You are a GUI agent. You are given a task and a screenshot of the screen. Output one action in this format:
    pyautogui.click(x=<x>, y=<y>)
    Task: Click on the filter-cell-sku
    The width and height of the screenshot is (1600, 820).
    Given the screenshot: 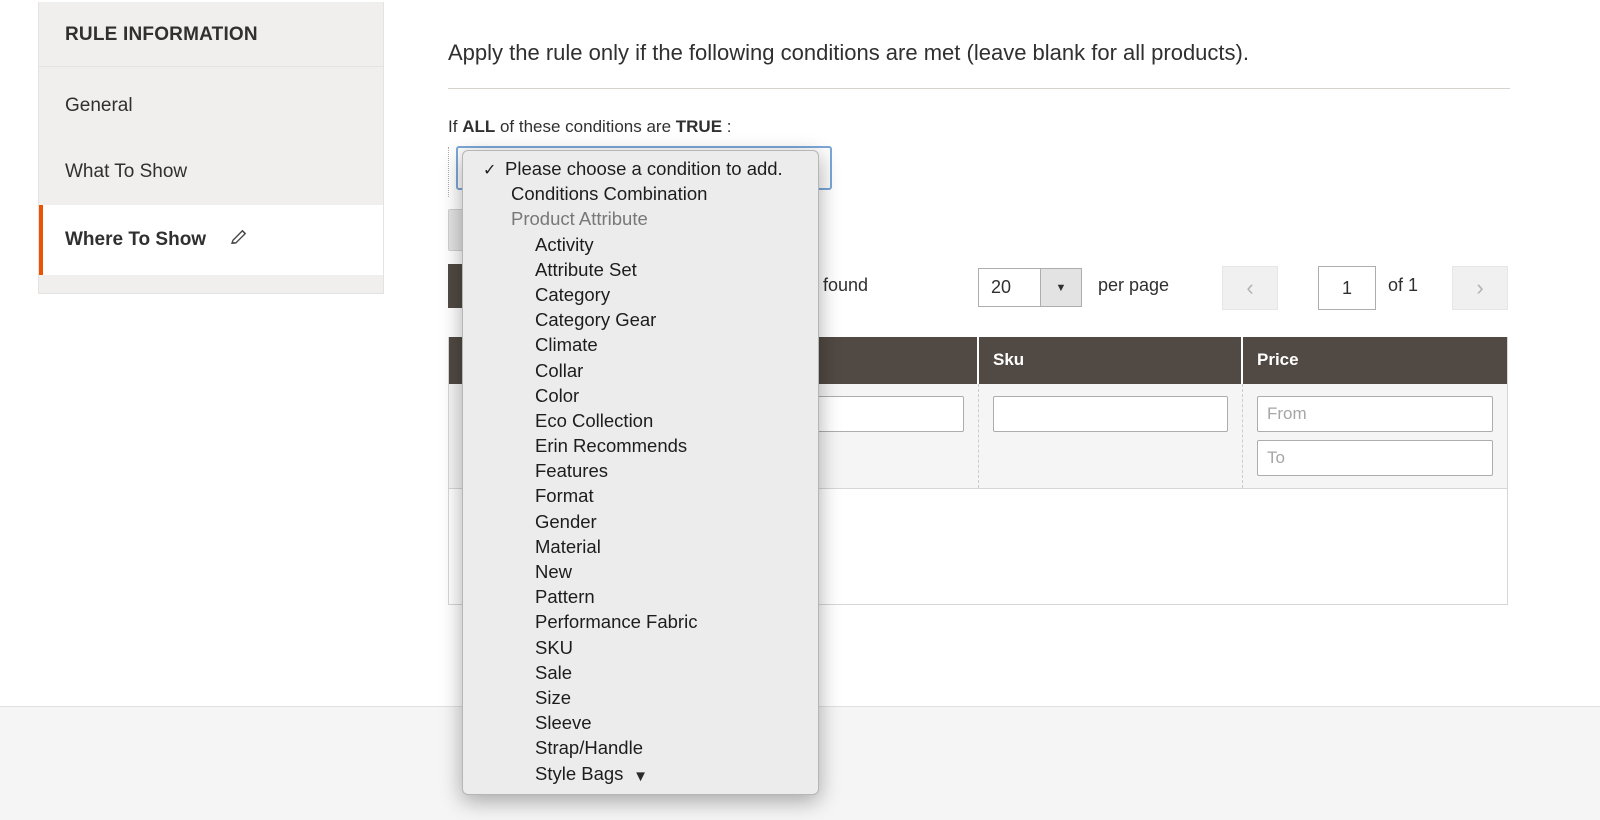 What is the action you would take?
    pyautogui.click(x=1111, y=436)
    